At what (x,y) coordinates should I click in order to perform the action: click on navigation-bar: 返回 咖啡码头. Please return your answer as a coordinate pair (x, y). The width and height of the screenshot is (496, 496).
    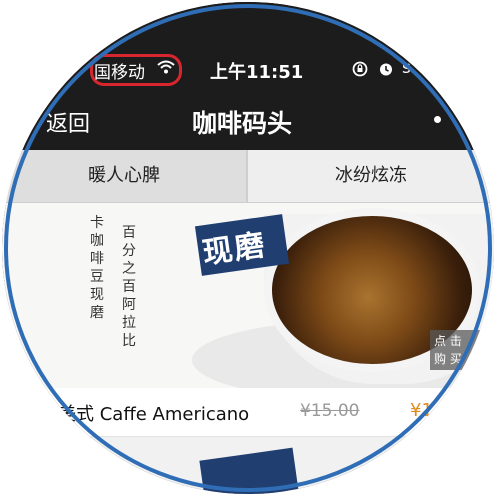
    Looking at the image, I should click on (248, 122).